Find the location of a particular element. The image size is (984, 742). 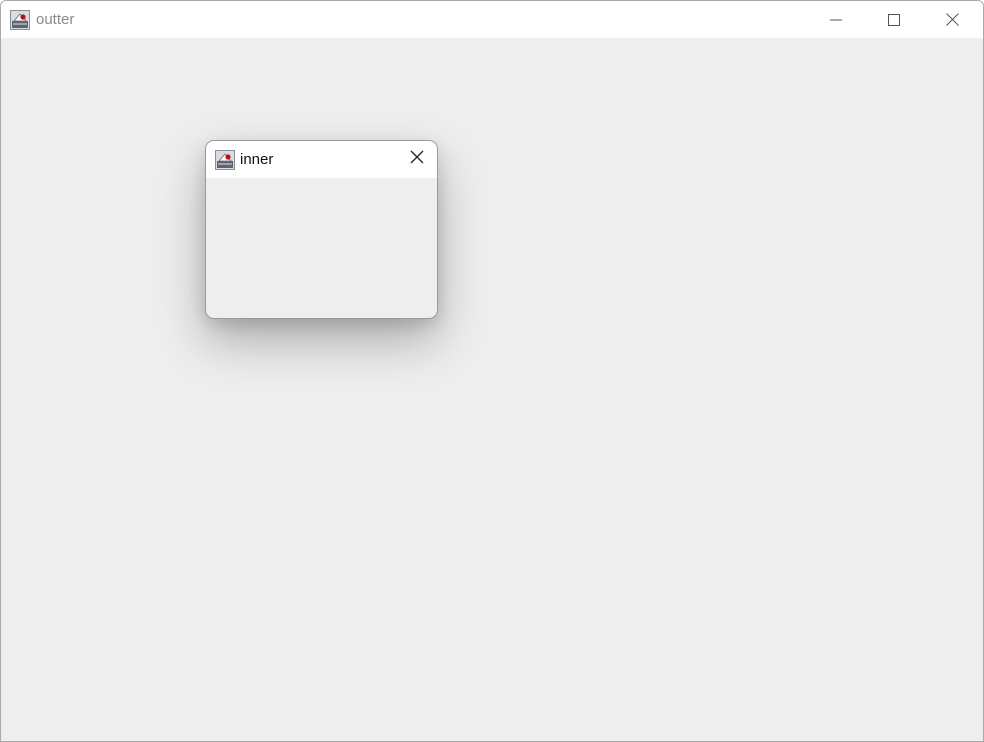

outer-titlebar: outter is located at coordinates (492, 19).